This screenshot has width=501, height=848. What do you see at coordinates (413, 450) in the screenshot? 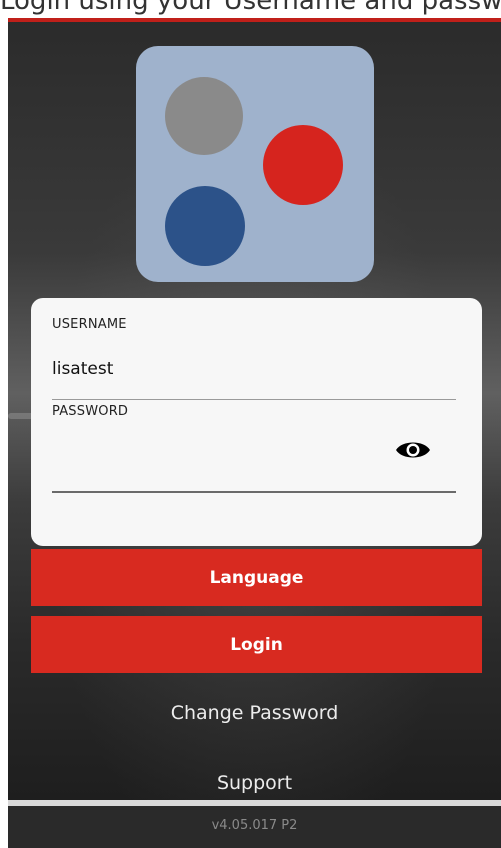
I see `eye-icon` at bounding box center [413, 450].